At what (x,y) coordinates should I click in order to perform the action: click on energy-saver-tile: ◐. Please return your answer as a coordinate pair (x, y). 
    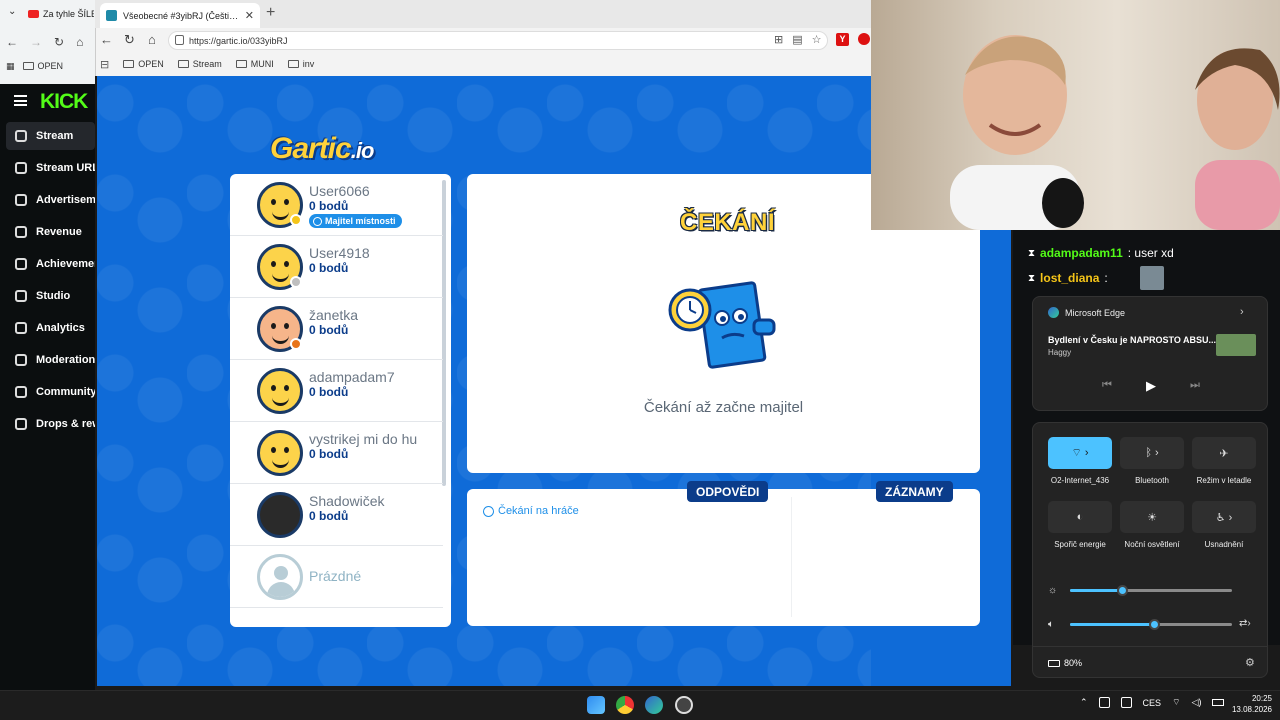
    Looking at the image, I should click on (1080, 517).